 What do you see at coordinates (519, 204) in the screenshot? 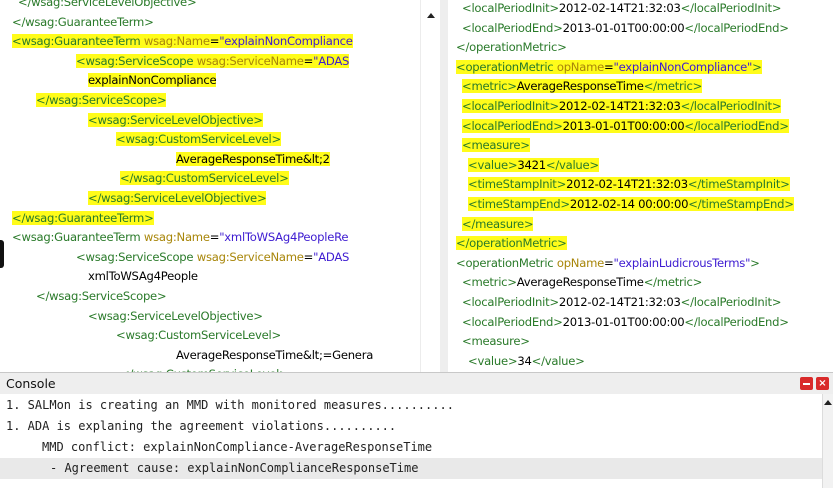
I see `xml-token: <timeStampEnd>` at bounding box center [519, 204].